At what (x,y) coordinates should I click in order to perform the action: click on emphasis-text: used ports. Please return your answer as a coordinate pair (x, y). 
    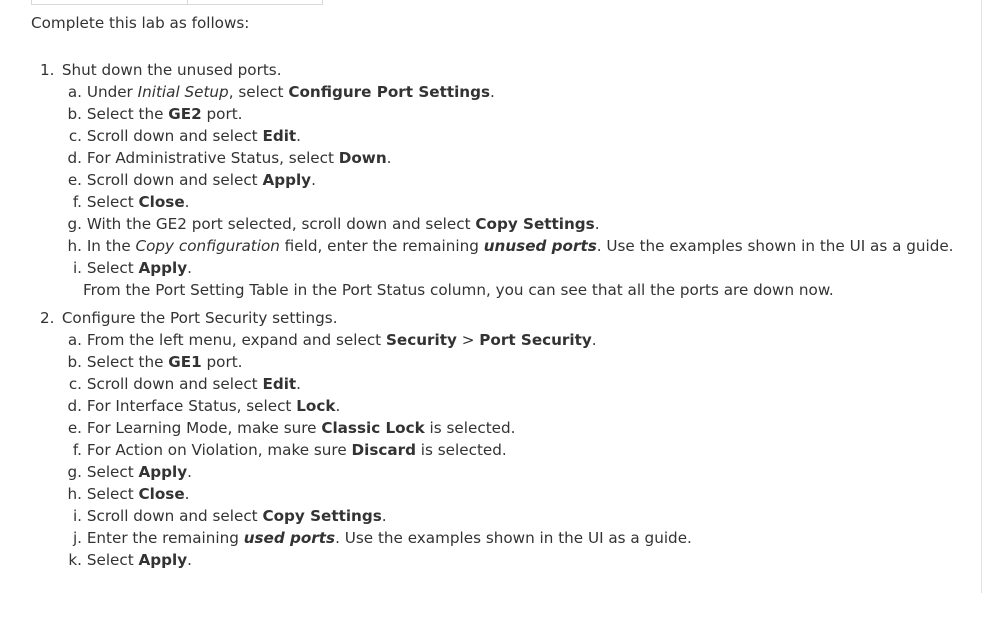
    Looking at the image, I should click on (289, 538).